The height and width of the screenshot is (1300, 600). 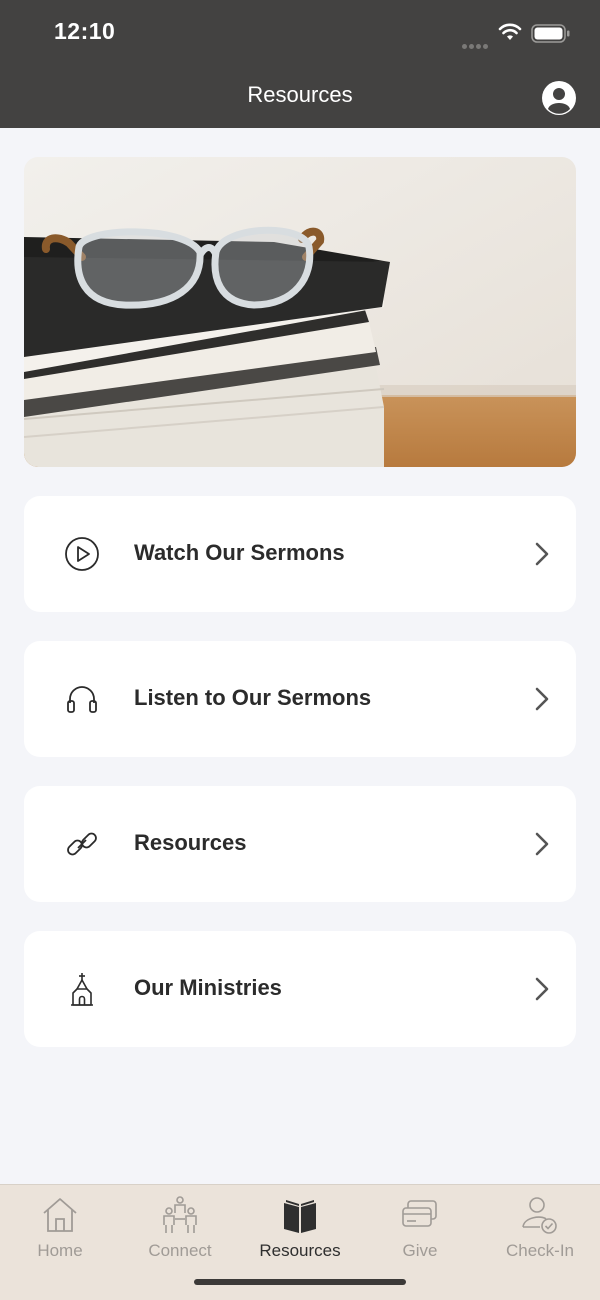 I want to click on menu-item-label: Watch Our Sermons, so click(x=239, y=552).